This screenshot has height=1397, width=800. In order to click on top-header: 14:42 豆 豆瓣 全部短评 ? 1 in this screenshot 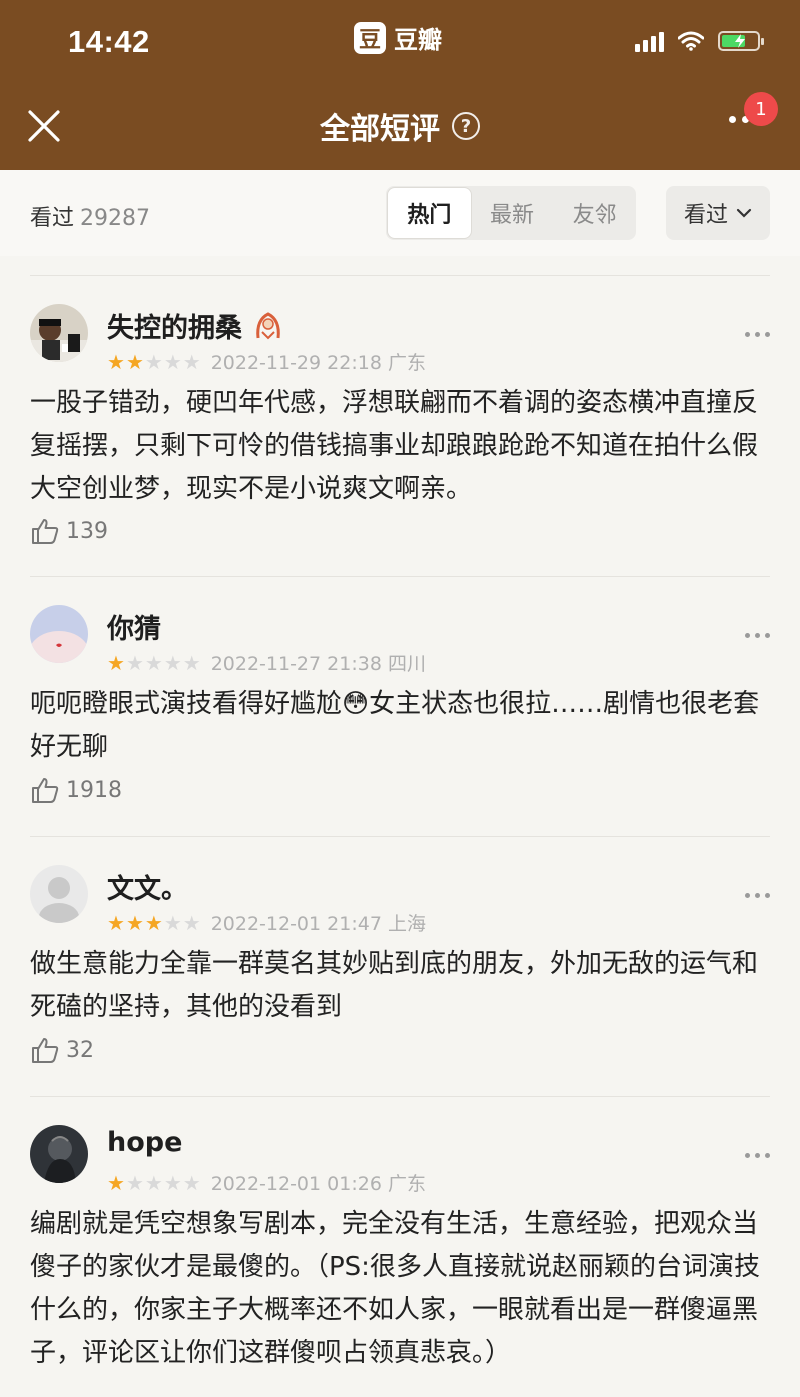, I will do `click(400, 85)`.